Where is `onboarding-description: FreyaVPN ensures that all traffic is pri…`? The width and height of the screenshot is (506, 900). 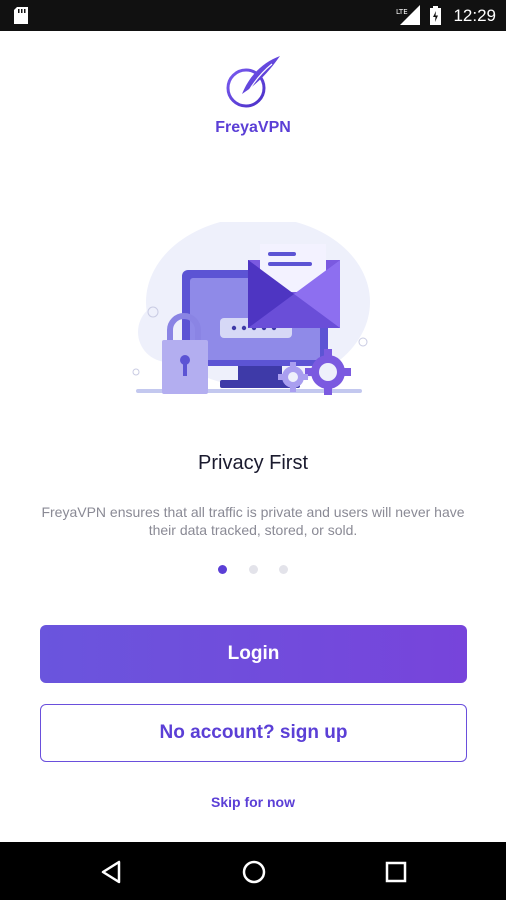 onboarding-description: FreyaVPN ensures that all traffic is pri… is located at coordinates (253, 521).